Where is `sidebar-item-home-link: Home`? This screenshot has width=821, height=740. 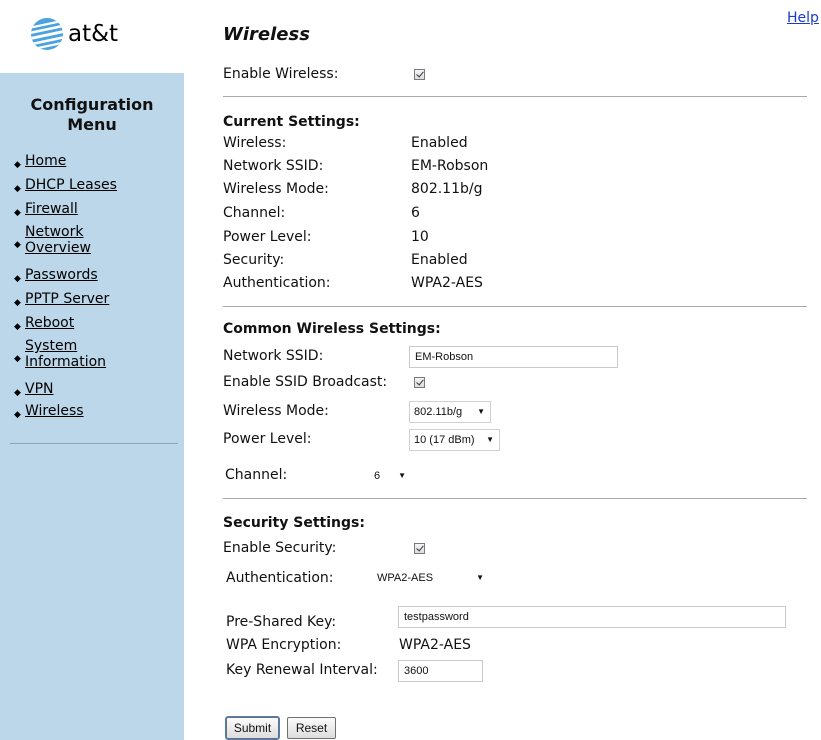 sidebar-item-home-link: Home is located at coordinates (45, 161).